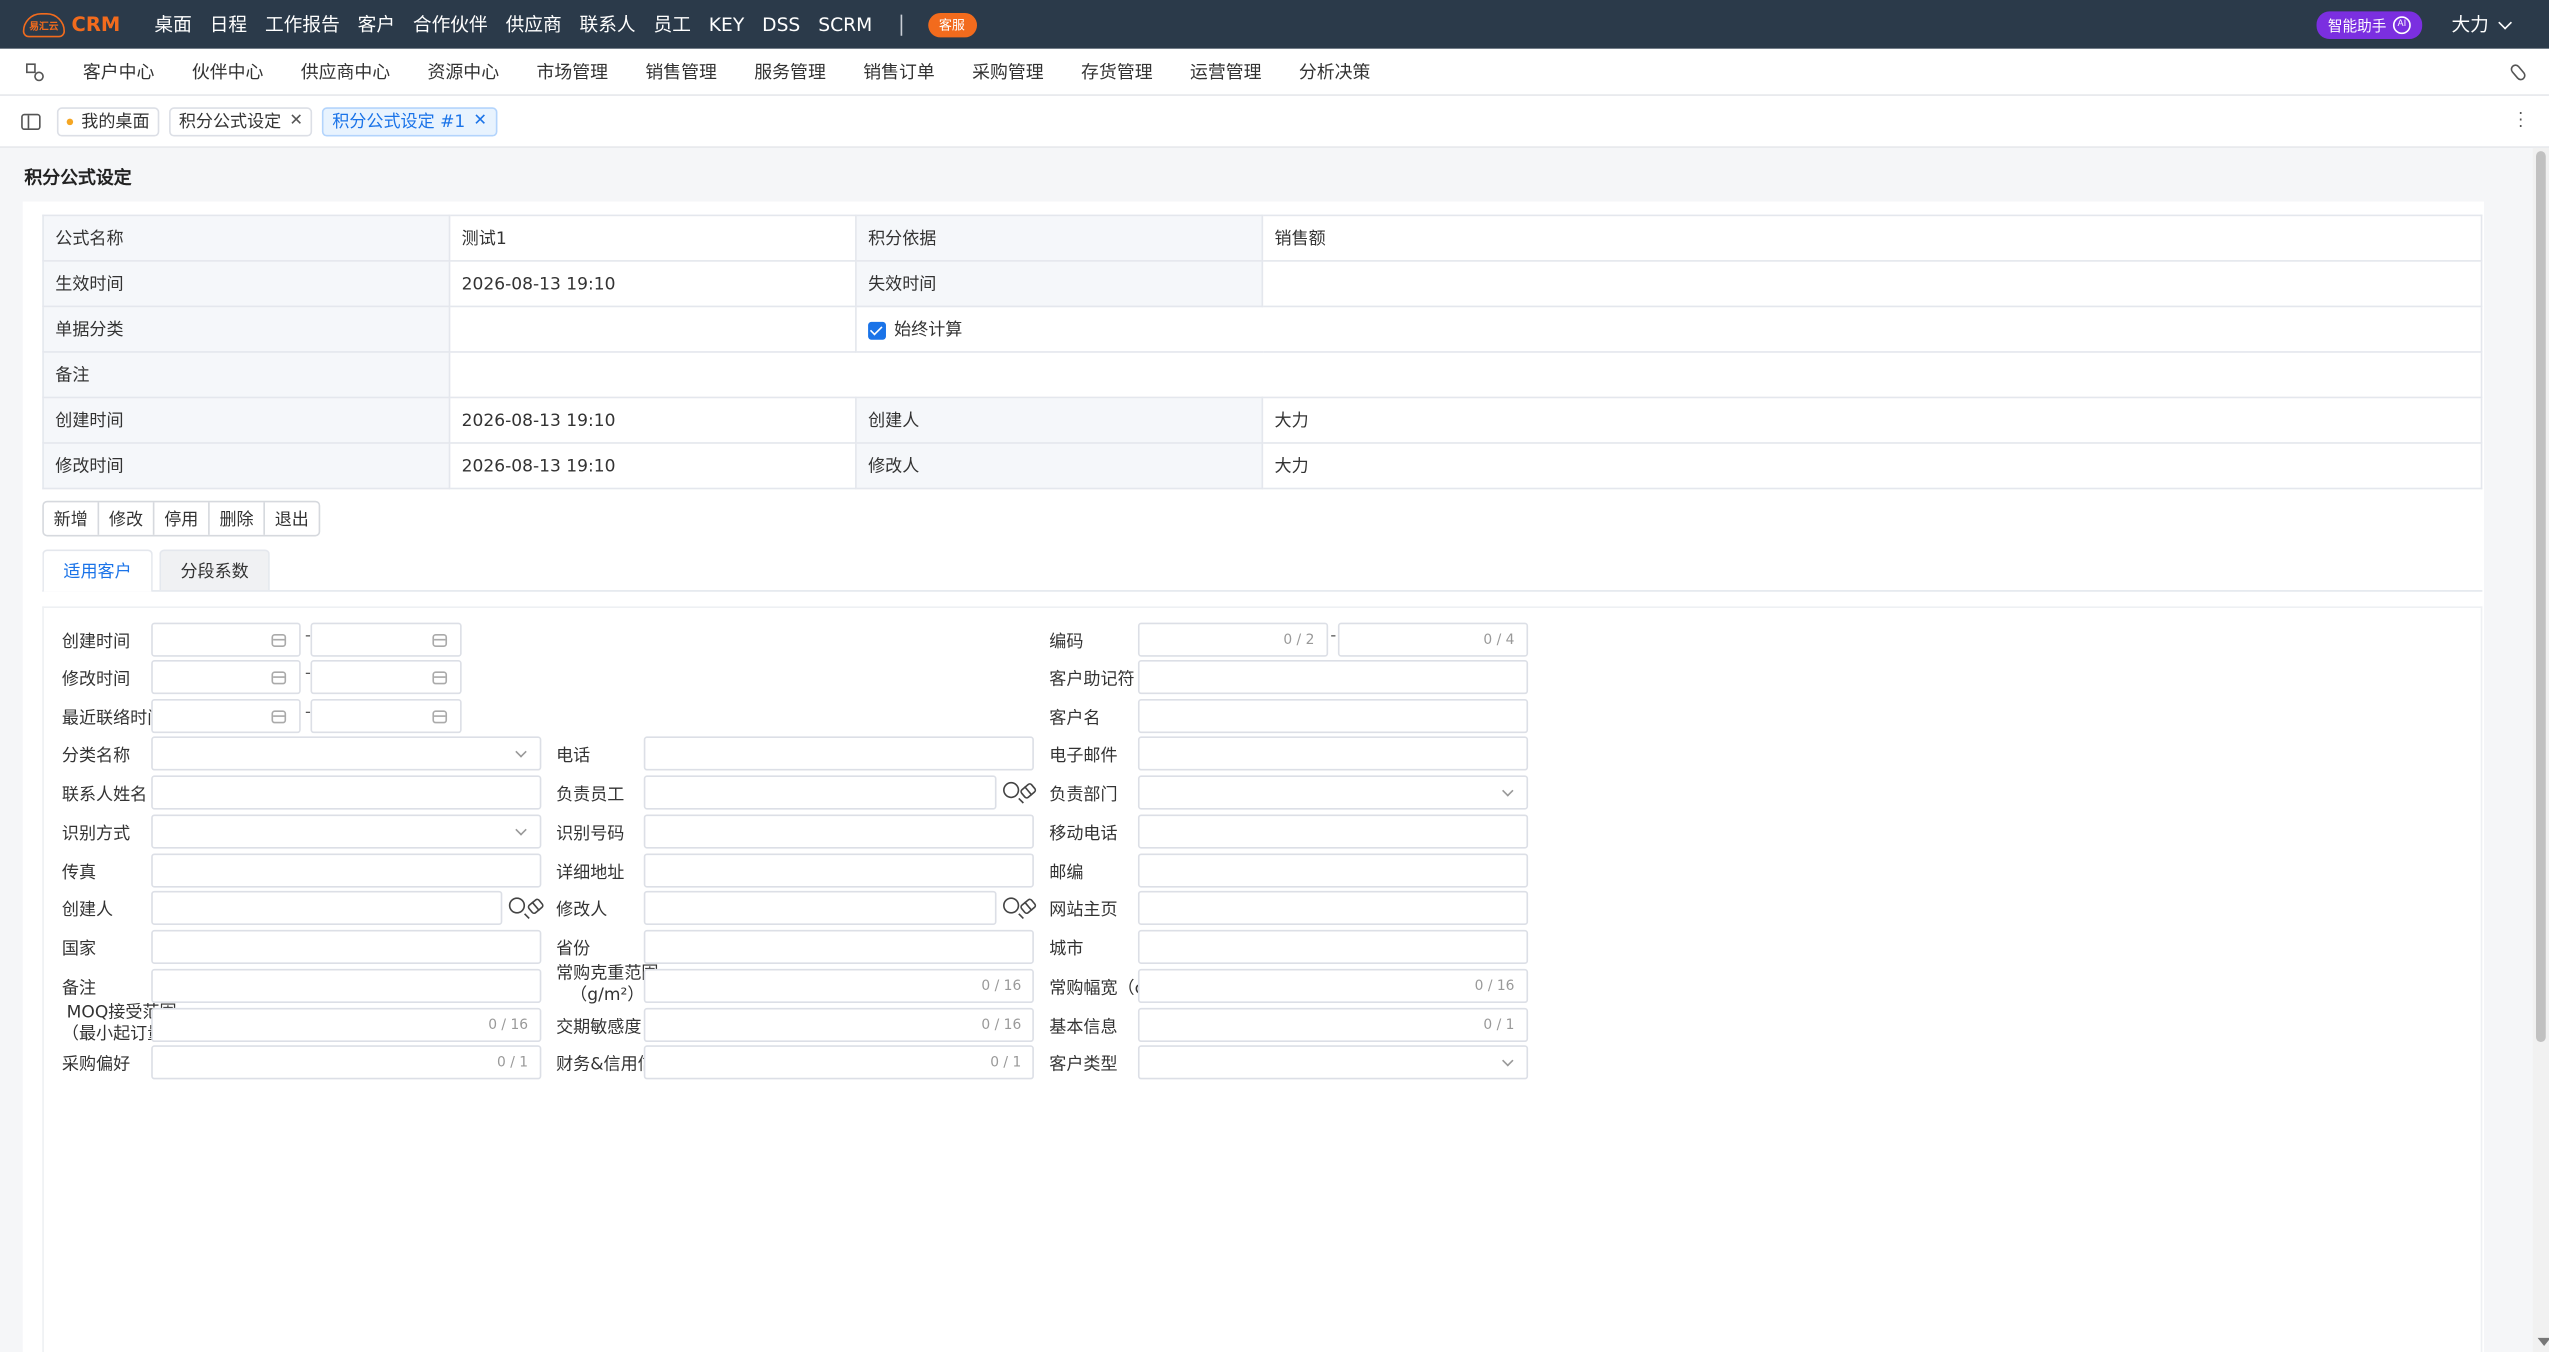 The image size is (2549, 1352). I want to click on tab-formula-settings-1: 积分公式设定 #1 ✕, so click(409, 121).